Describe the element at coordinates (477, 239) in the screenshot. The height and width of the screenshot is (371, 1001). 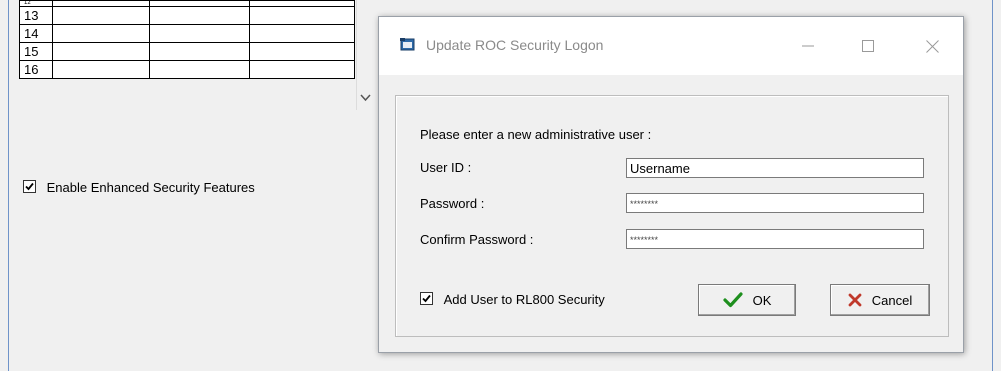
I see `confirm-password-label: Confirm Password :` at that location.